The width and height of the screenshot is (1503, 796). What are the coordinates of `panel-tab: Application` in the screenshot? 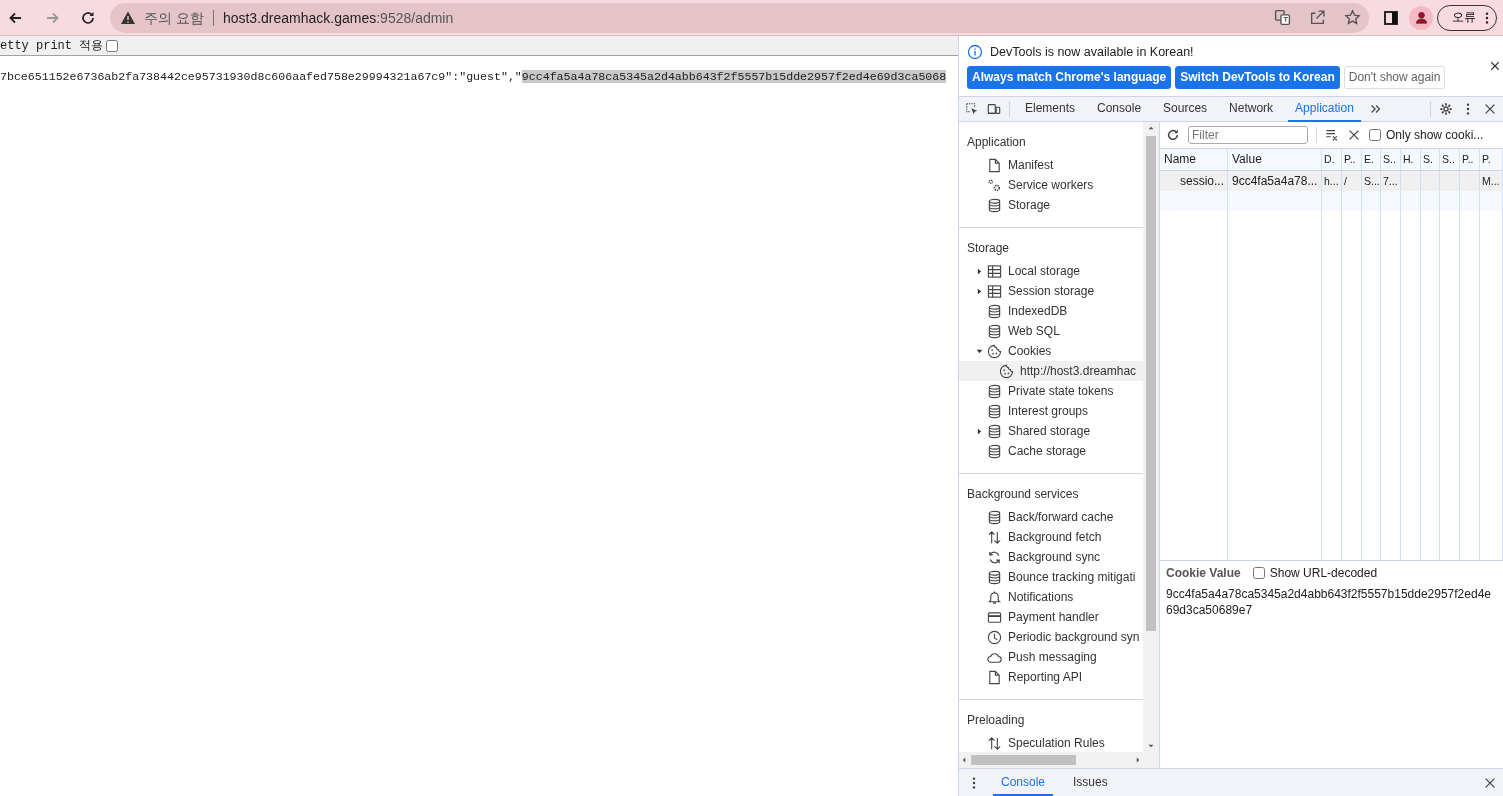 It's located at (1324, 109).